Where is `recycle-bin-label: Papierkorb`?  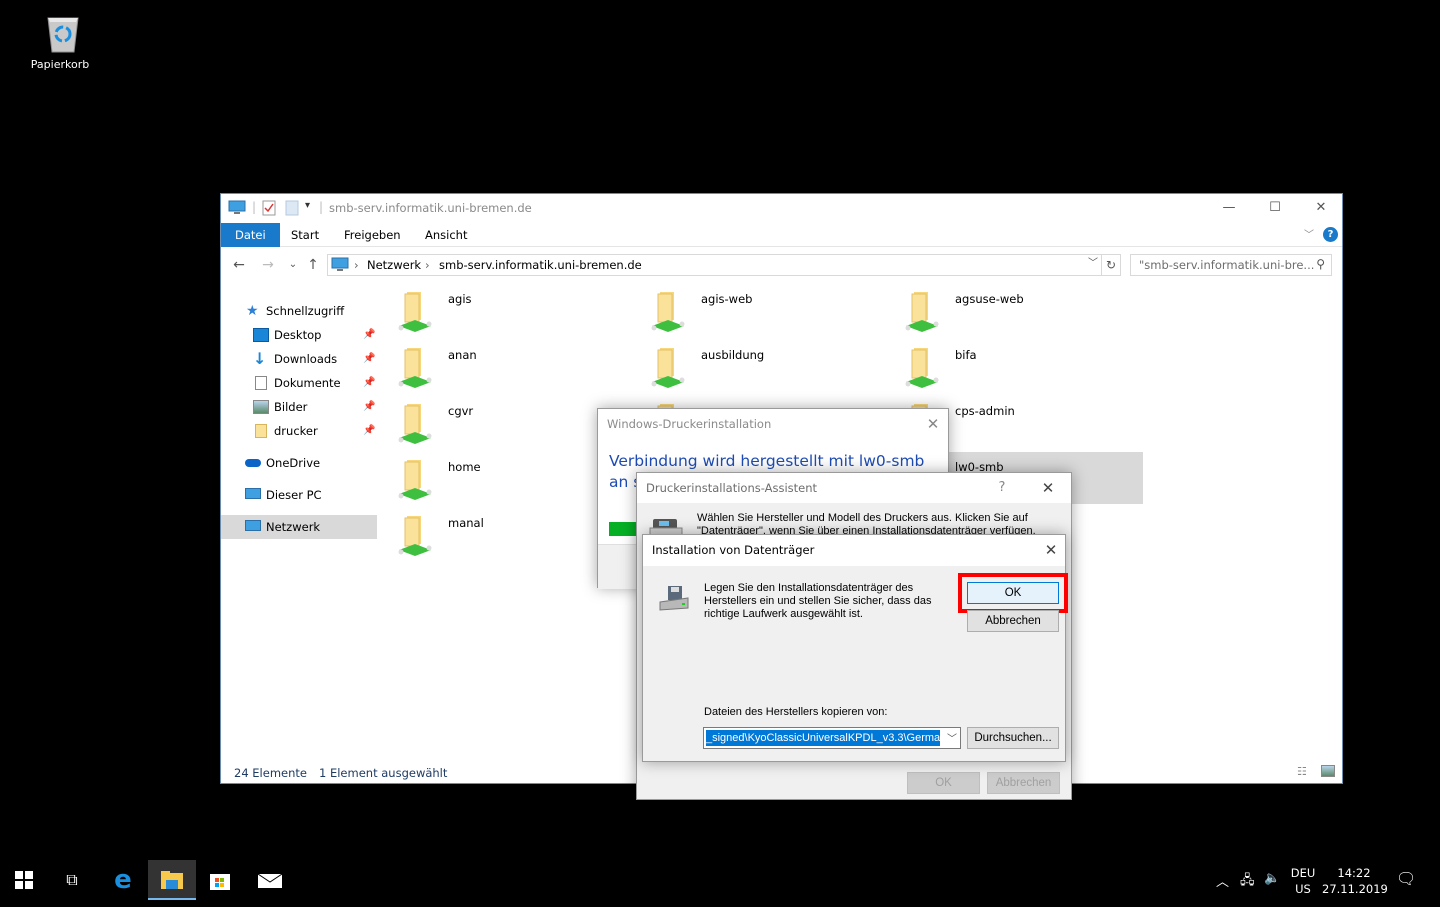
recycle-bin-label: Papierkorb is located at coordinates (60, 64).